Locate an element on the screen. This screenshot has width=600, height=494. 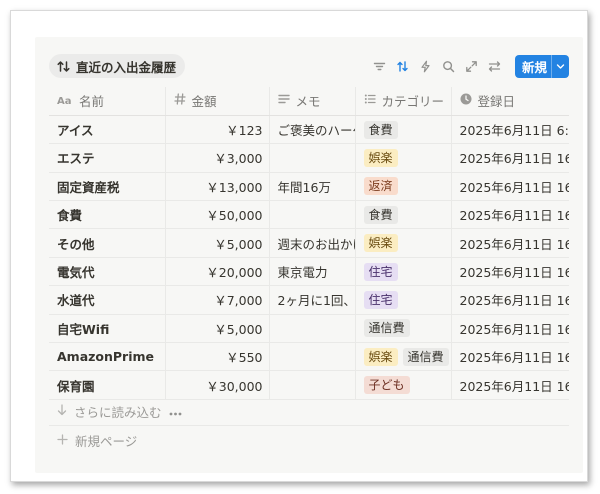
cell-name: 電気代 is located at coordinates (107, 272).